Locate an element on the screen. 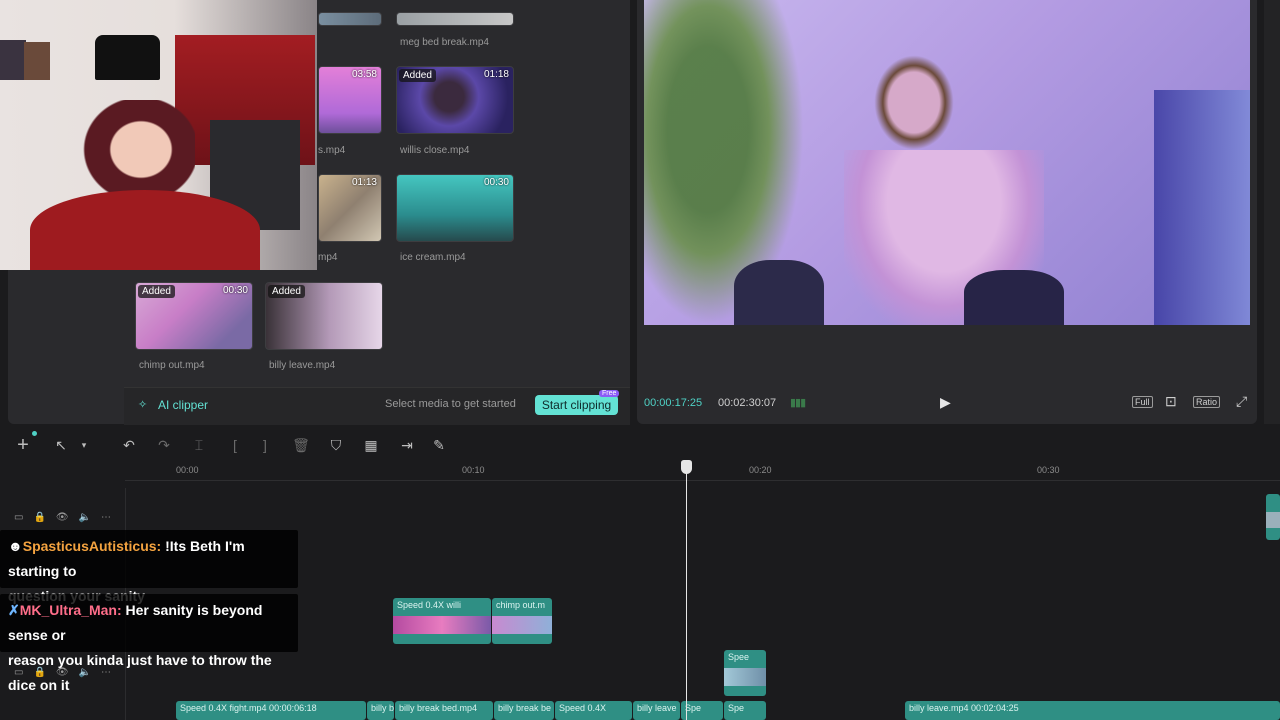 The width and height of the screenshot is (1280, 720). notification-dot is located at coordinates (34, 433).